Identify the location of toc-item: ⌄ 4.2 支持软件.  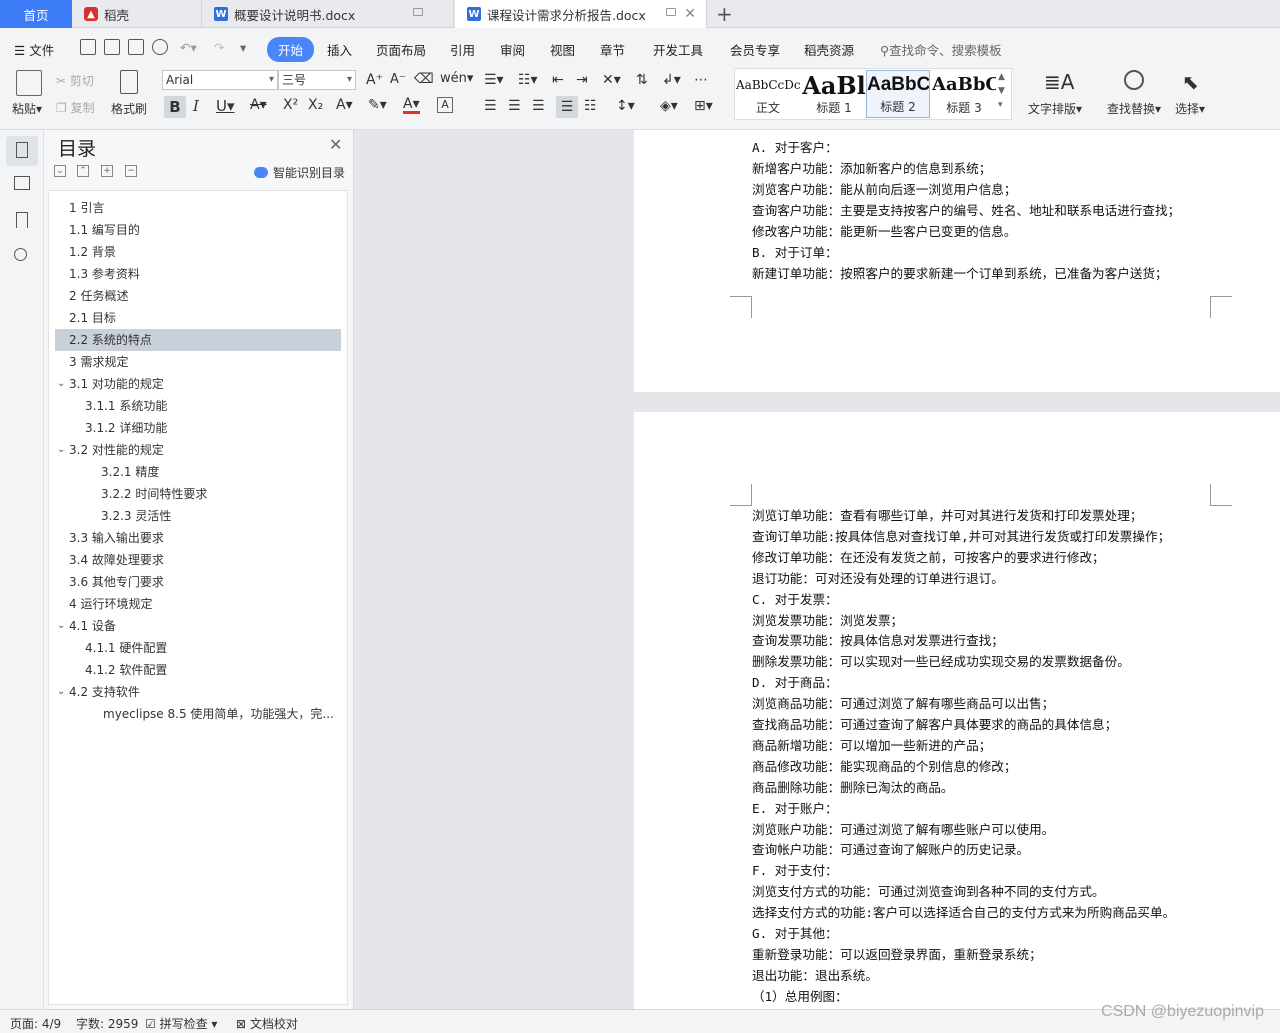
(198, 692).